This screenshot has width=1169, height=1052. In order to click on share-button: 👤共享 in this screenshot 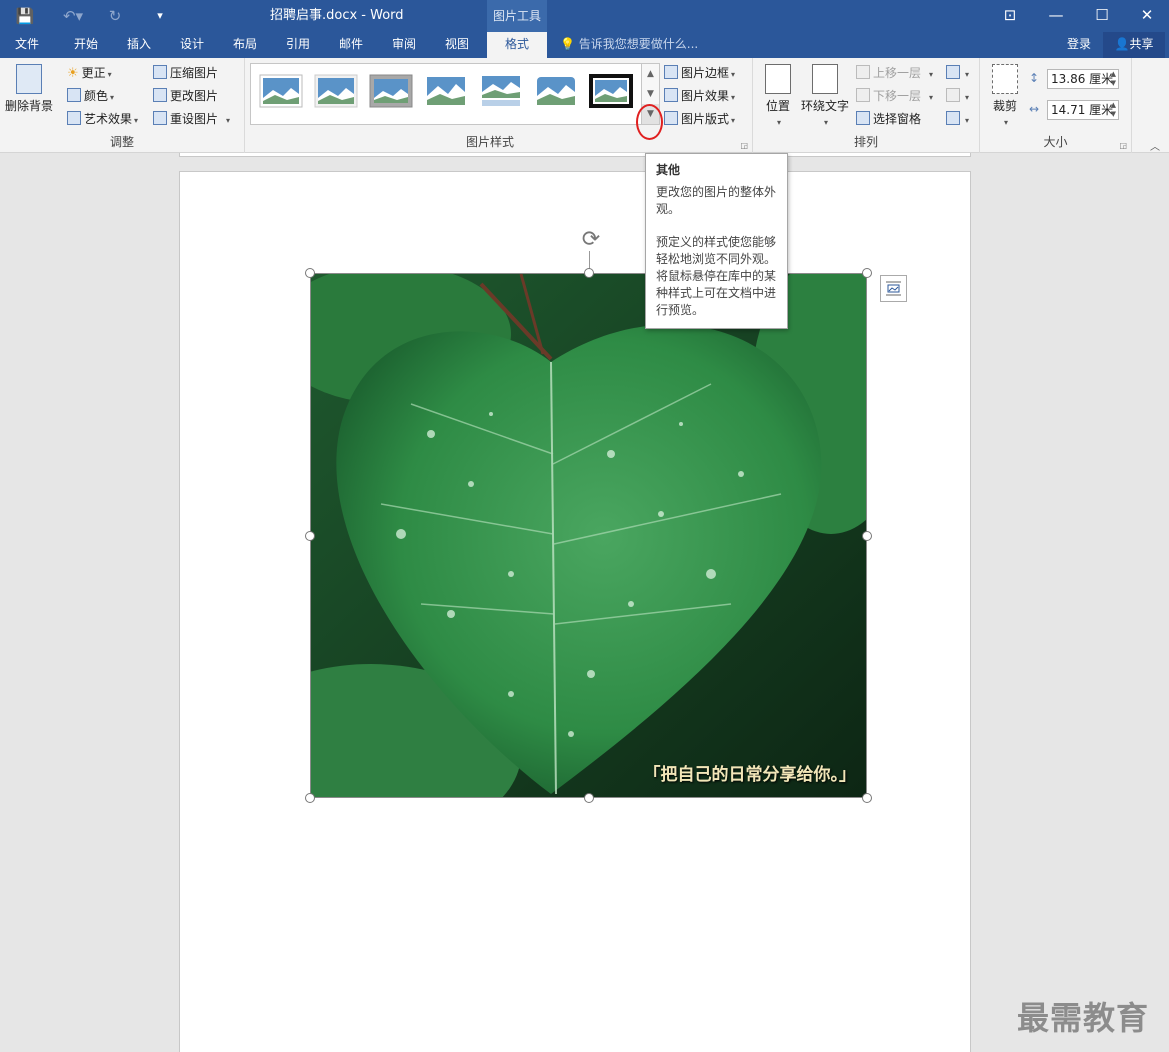, I will do `click(1134, 45)`.